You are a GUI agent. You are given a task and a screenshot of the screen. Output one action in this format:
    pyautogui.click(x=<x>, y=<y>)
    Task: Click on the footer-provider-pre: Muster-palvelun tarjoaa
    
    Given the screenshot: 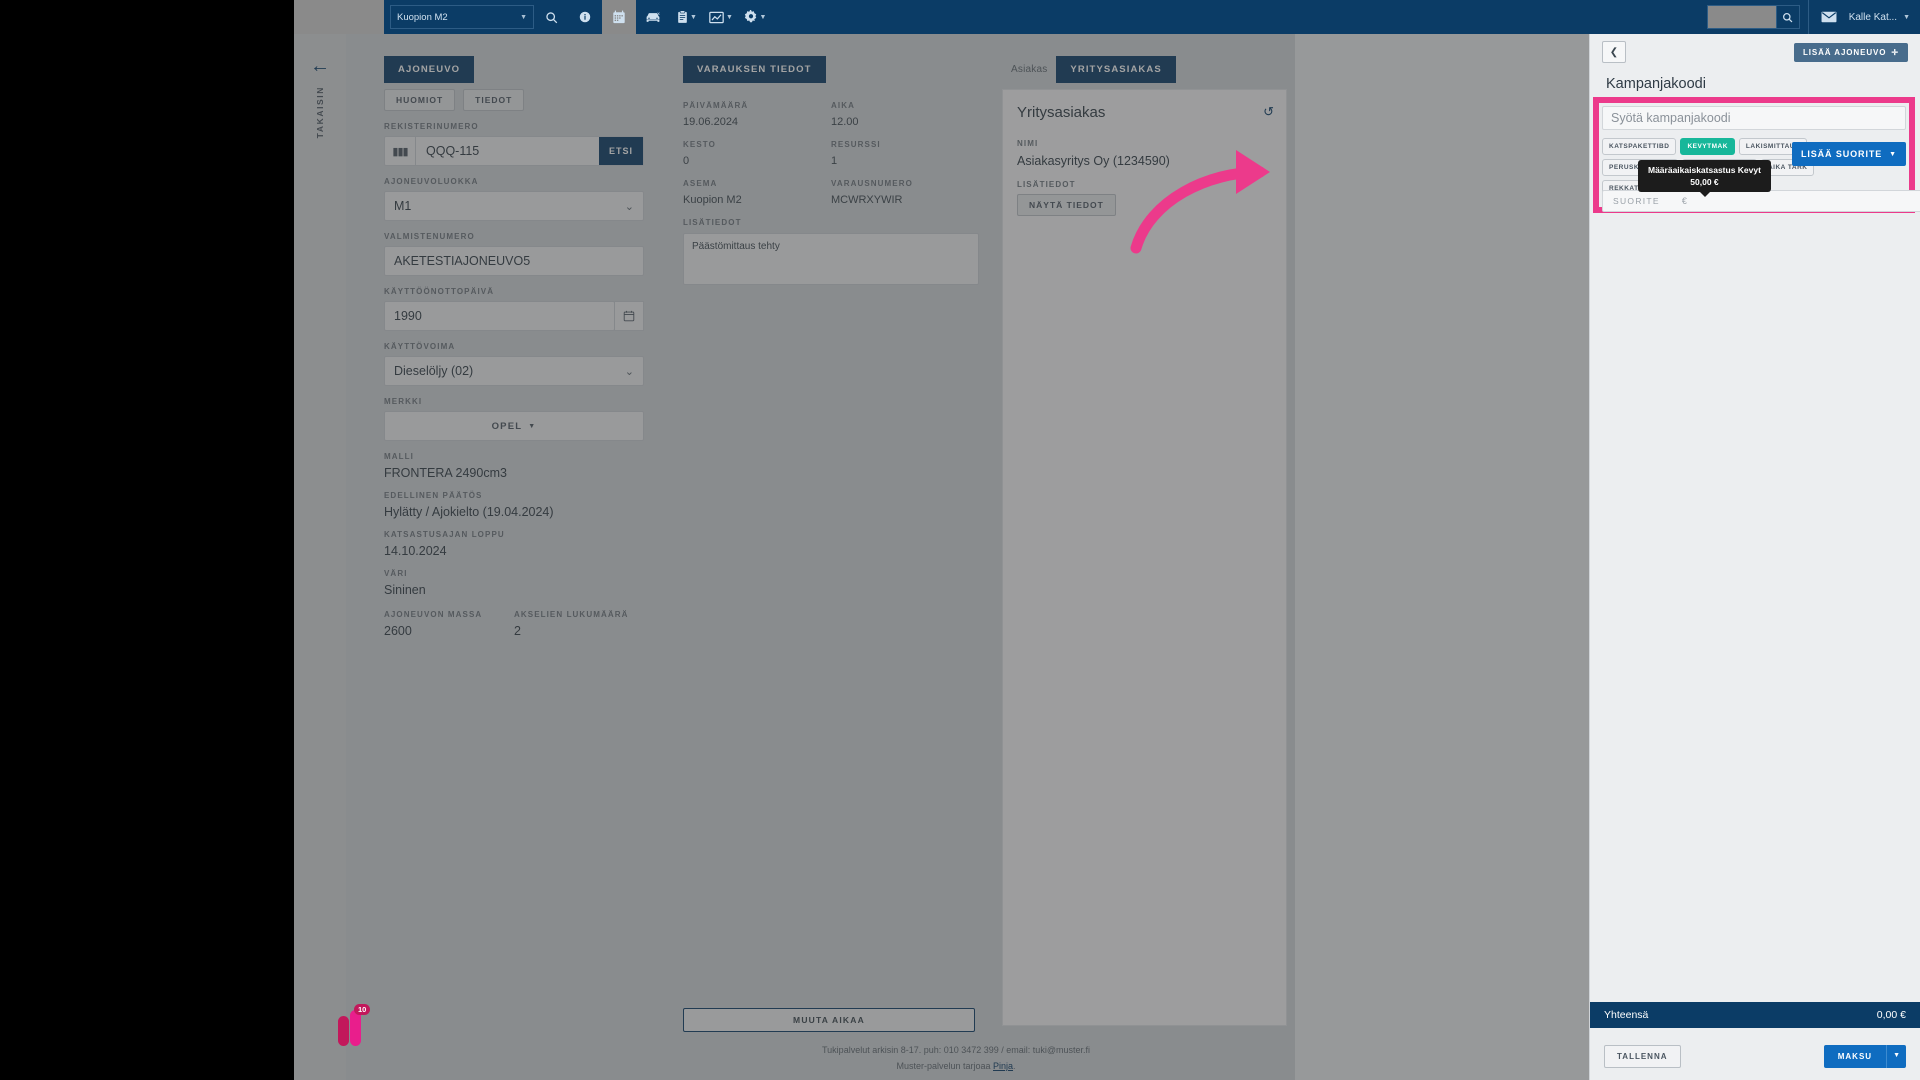 What is the action you would take?
    pyautogui.click(x=945, y=1066)
    